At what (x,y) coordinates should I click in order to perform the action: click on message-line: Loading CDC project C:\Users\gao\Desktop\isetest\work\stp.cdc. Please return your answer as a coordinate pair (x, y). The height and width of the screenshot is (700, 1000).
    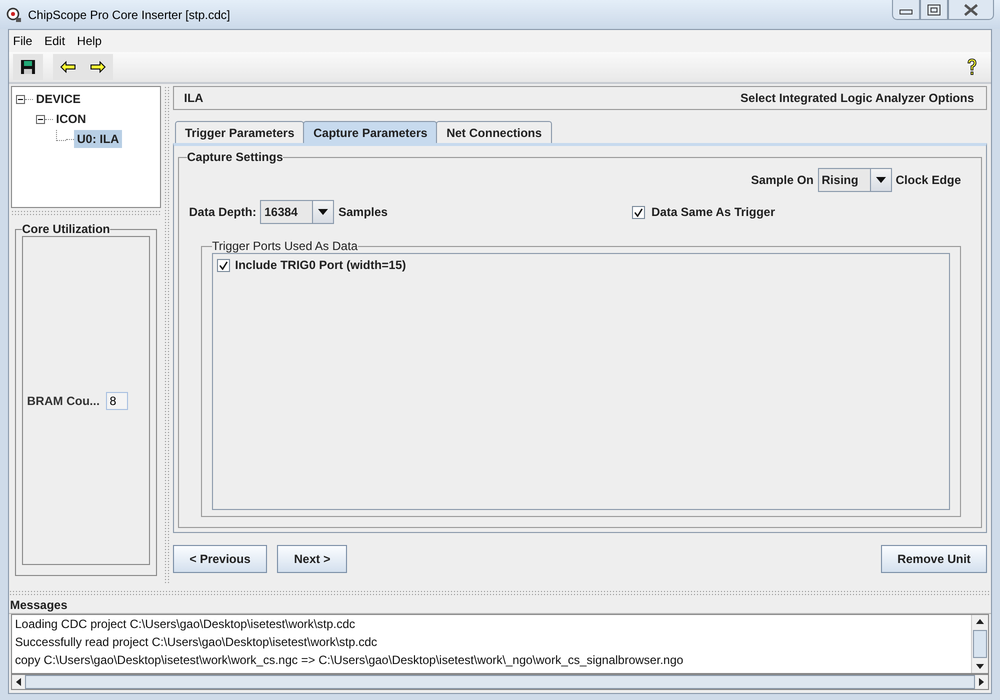
    Looking at the image, I should click on (185, 624).